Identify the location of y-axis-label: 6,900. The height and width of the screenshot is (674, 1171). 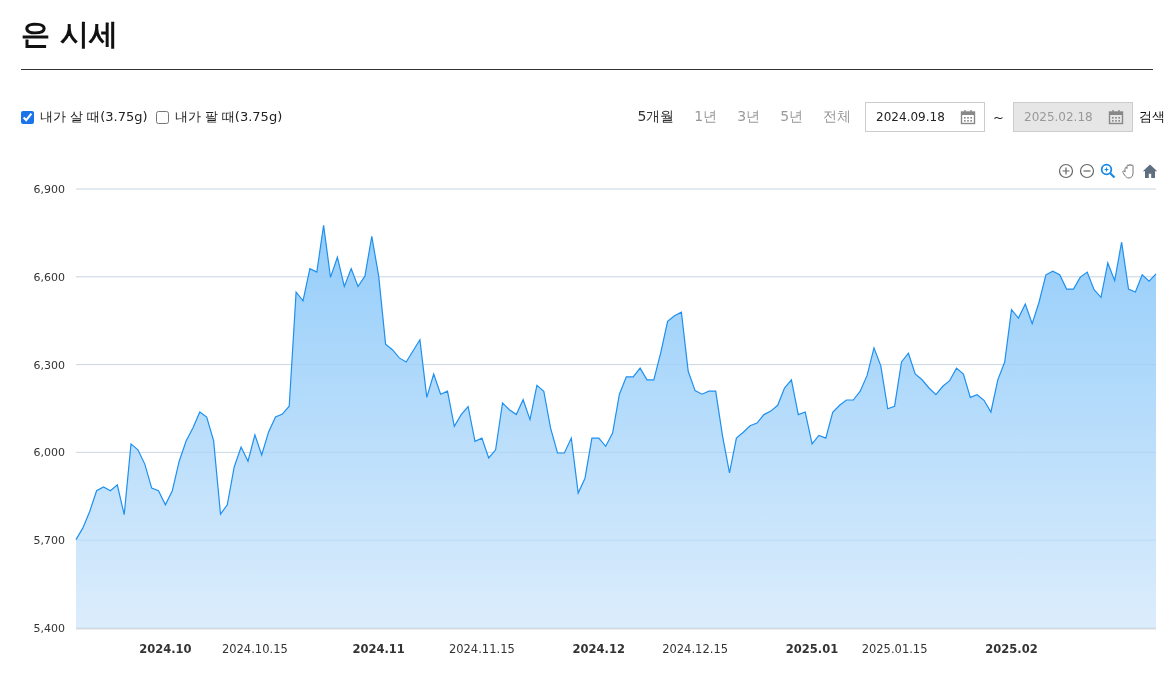
(49, 189).